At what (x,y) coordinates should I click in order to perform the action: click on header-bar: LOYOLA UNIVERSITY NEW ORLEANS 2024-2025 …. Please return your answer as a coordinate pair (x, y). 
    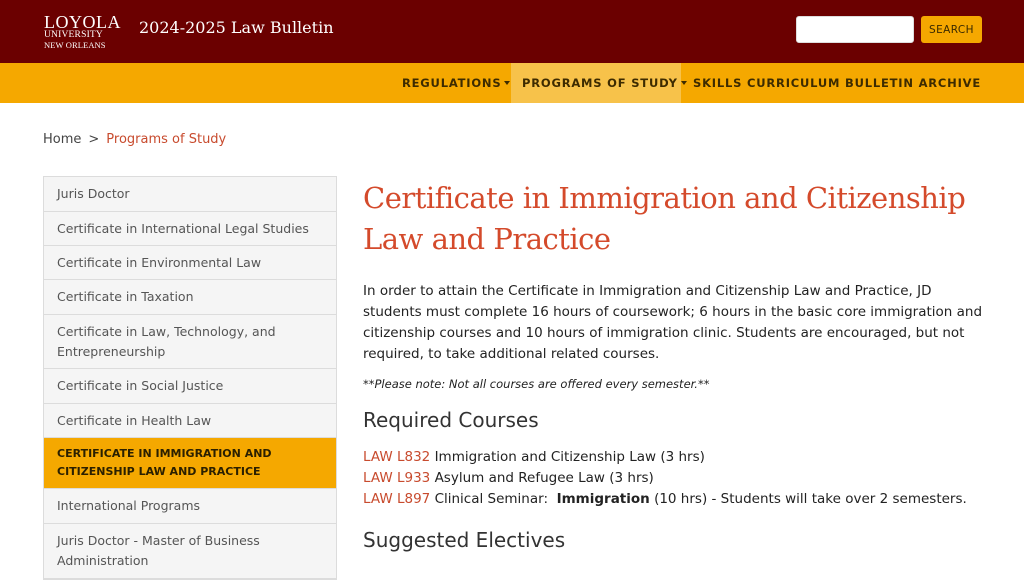
    Looking at the image, I should click on (512, 31).